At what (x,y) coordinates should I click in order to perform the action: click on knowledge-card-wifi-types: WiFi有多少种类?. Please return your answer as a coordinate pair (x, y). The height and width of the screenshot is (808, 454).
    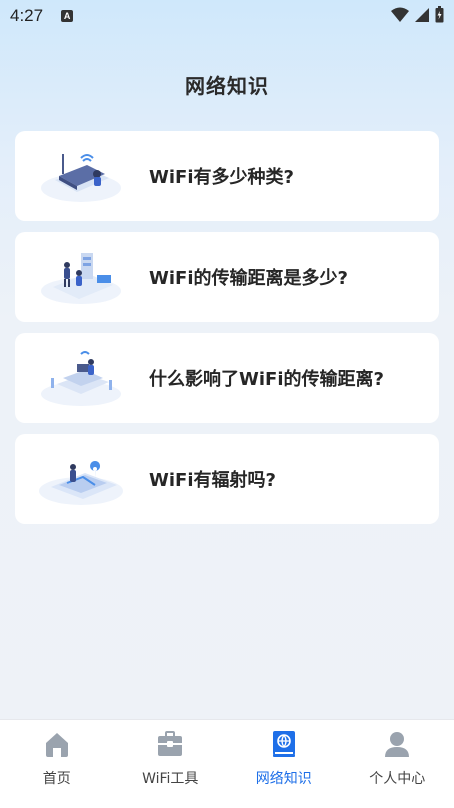
    Looking at the image, I should click on (227, 176).